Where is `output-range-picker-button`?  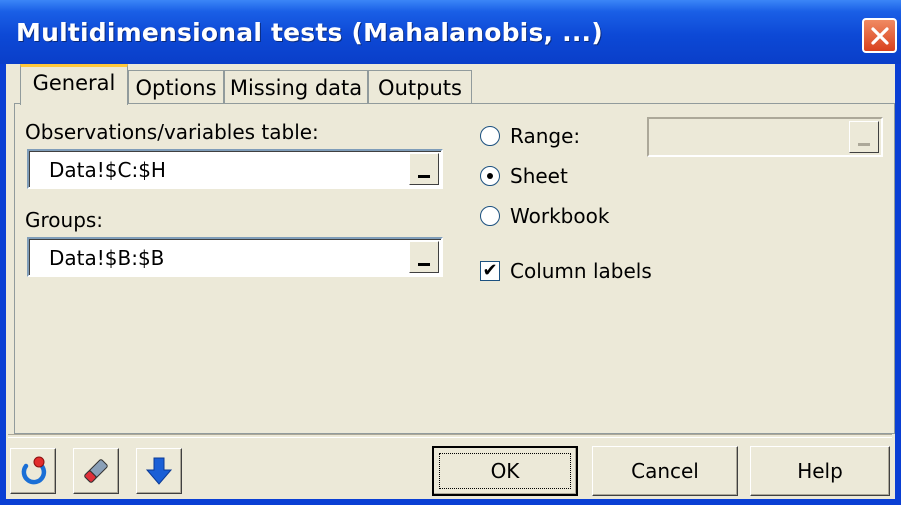 output-range-picker-button is located at coordinates (864, 137).